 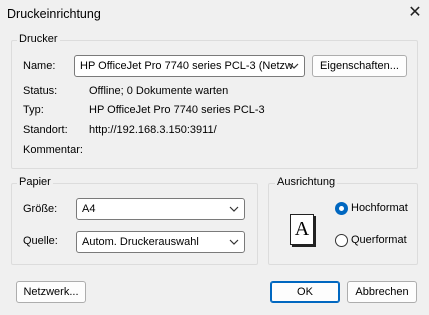 What do you see at coordinates (53, 150) in the screenshot?
I see `comment-label: Kommentar:` at bounding box center [53, 150].